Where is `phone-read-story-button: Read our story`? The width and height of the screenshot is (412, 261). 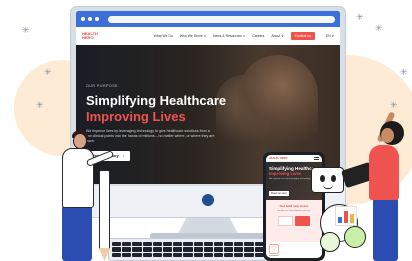 phone-read-story-button: Read our story is located at coordinates (279, 193).